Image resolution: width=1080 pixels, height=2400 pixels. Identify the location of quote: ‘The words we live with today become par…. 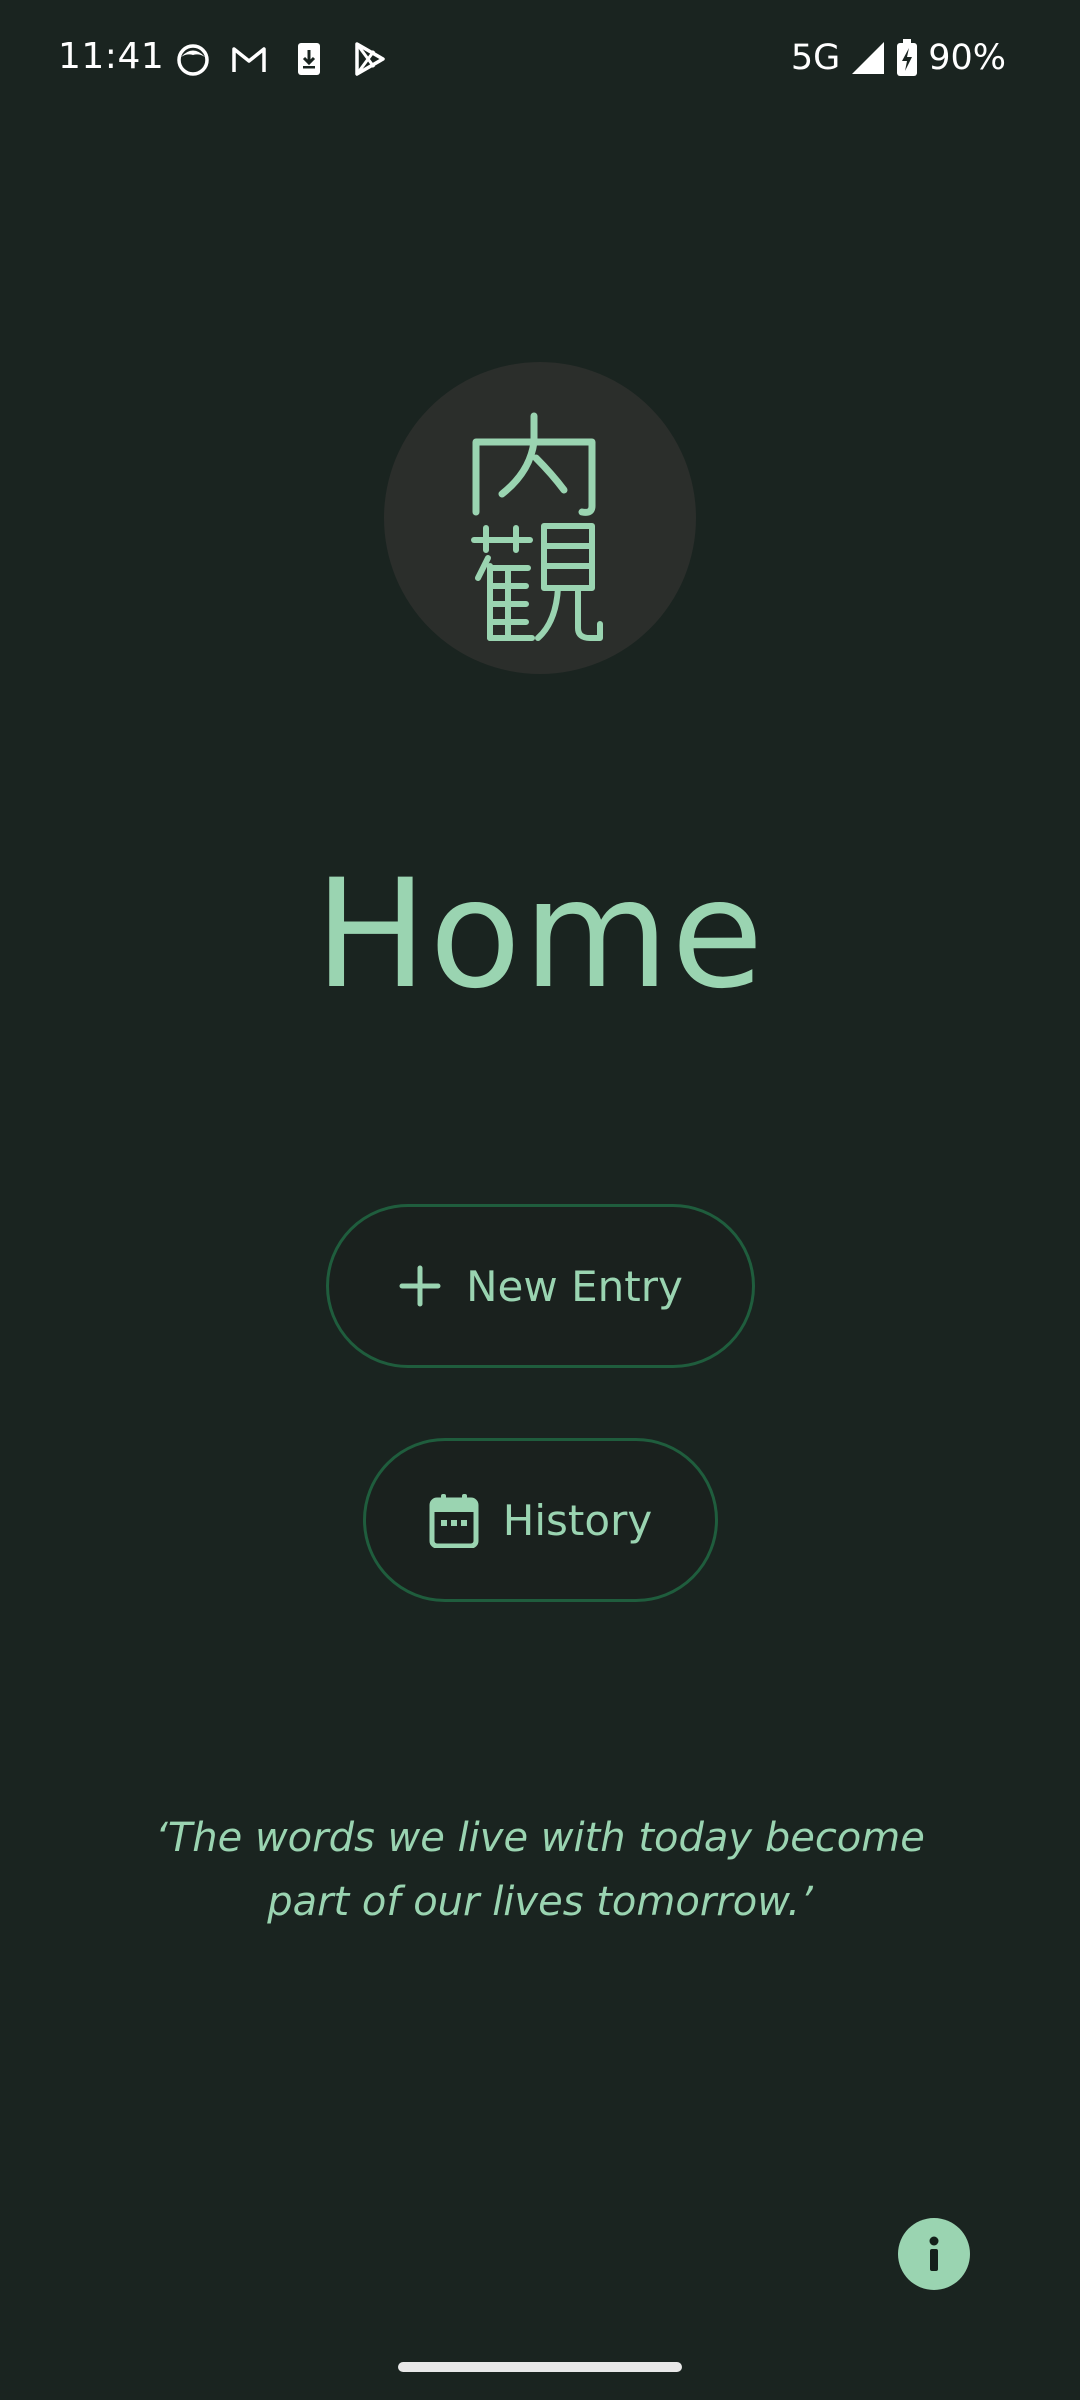
(540, 1870).